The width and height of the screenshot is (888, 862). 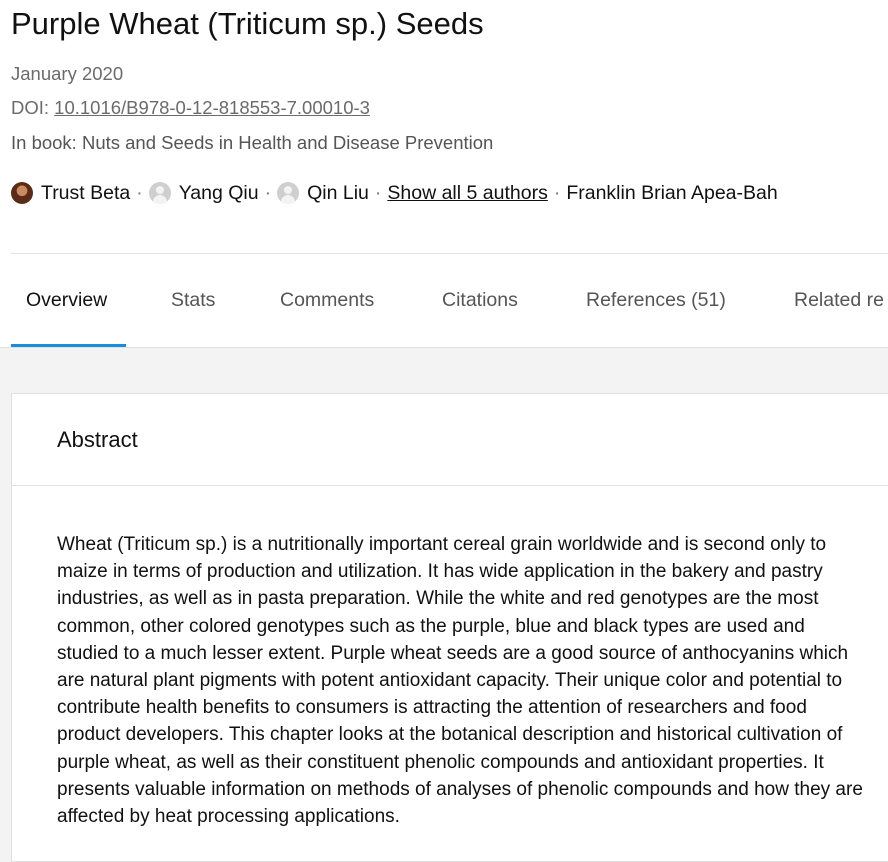 I want to click on author-link: Franklin Brian Apea-Bah, so click(x=671, y=193).